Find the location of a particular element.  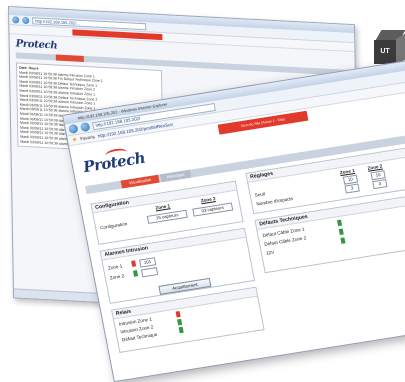

back-tab-active is located at coordinates (69, 58).